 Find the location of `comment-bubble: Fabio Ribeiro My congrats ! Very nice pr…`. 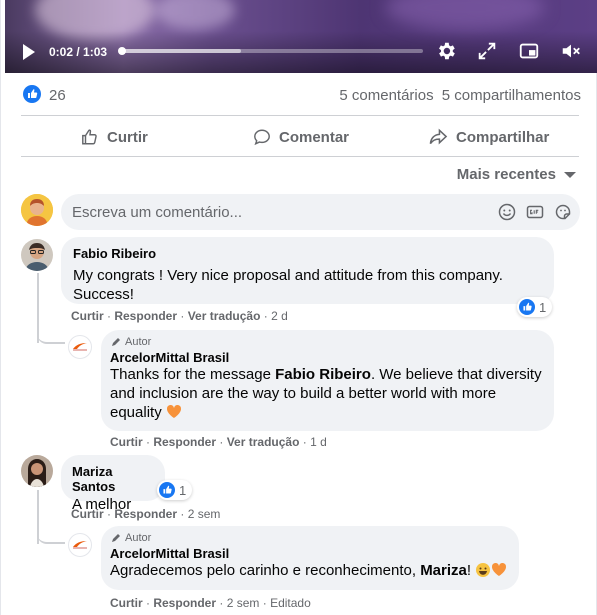

comment-bubble: Fabio Ribeiro My congrats ! Very nice pr… is located at coordinates (307, 270).